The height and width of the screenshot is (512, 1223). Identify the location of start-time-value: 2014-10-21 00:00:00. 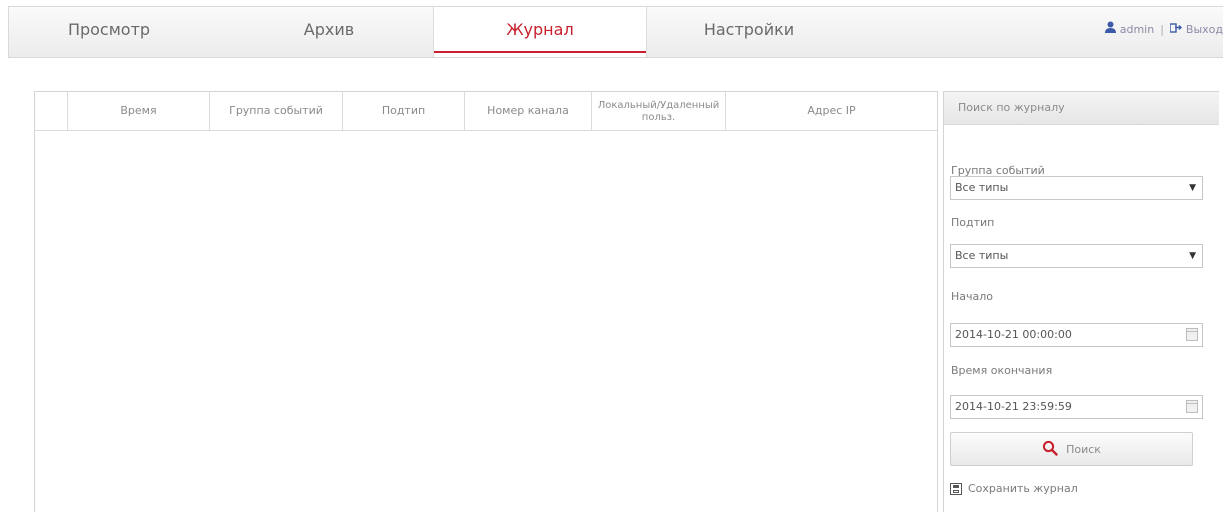
(1013, 334).